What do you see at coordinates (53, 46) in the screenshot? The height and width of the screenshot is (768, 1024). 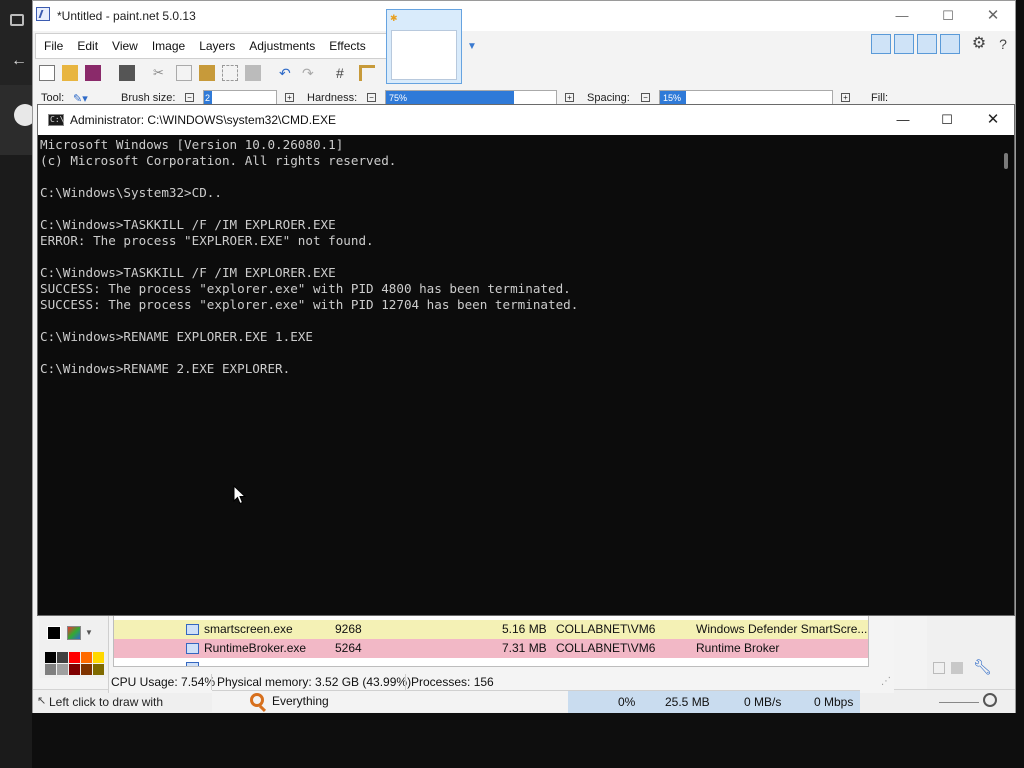 I see `menu-file: File` at bounding box center [53, 46].